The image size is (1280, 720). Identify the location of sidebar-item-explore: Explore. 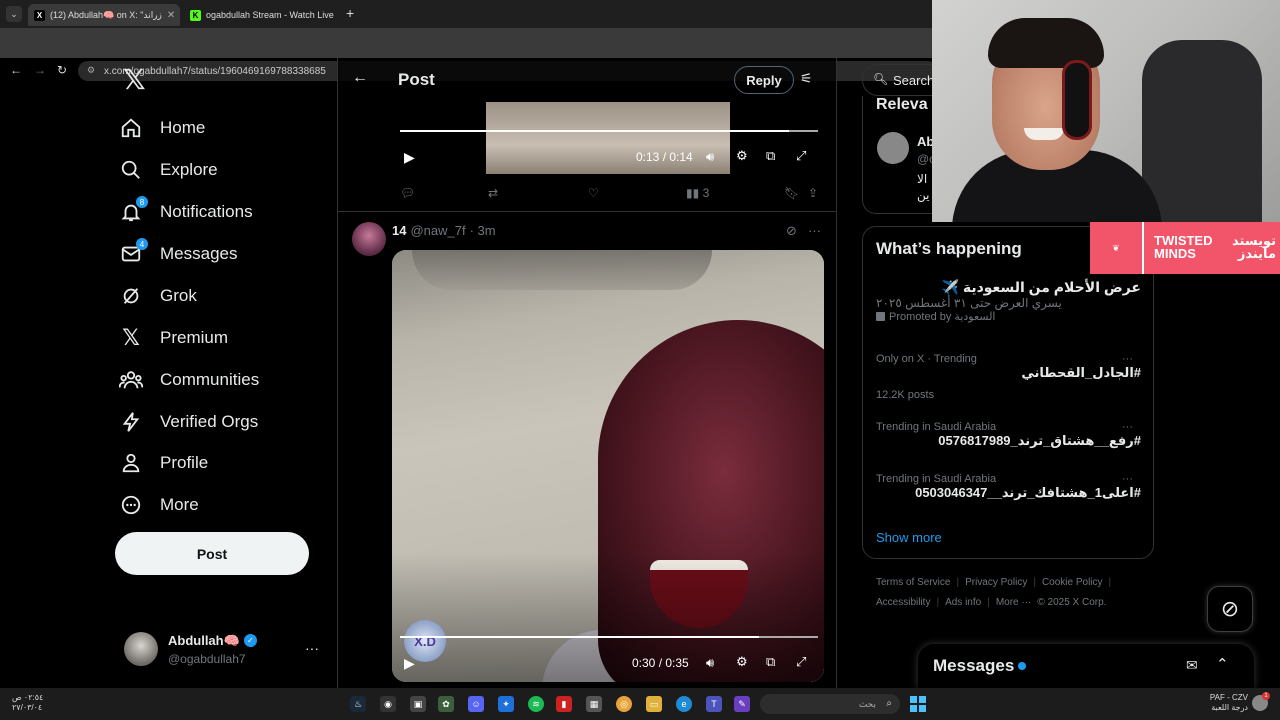
(168, 170).